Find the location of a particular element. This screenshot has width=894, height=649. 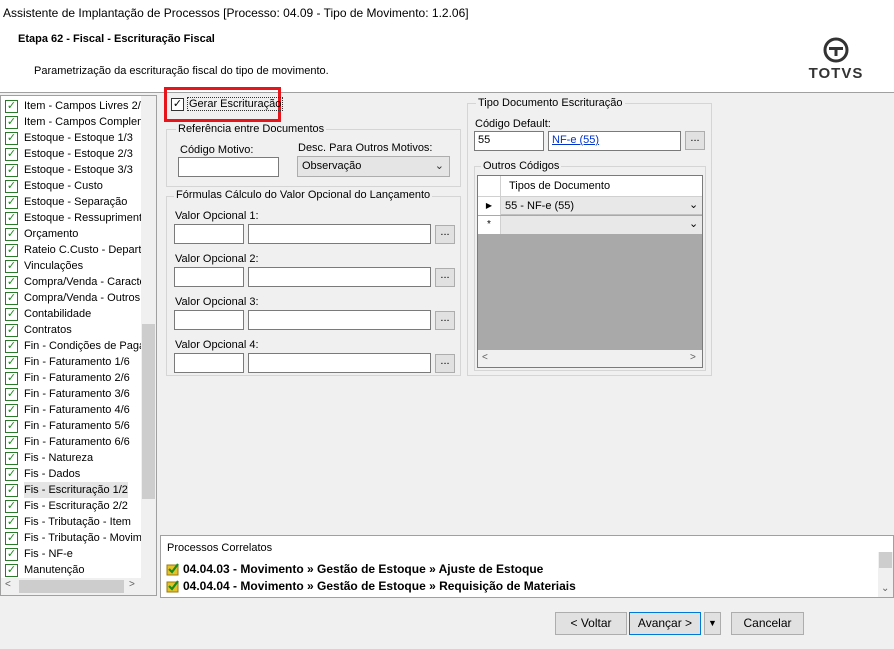

voltar-button: < Voltar is located at coordinates (591, 623).